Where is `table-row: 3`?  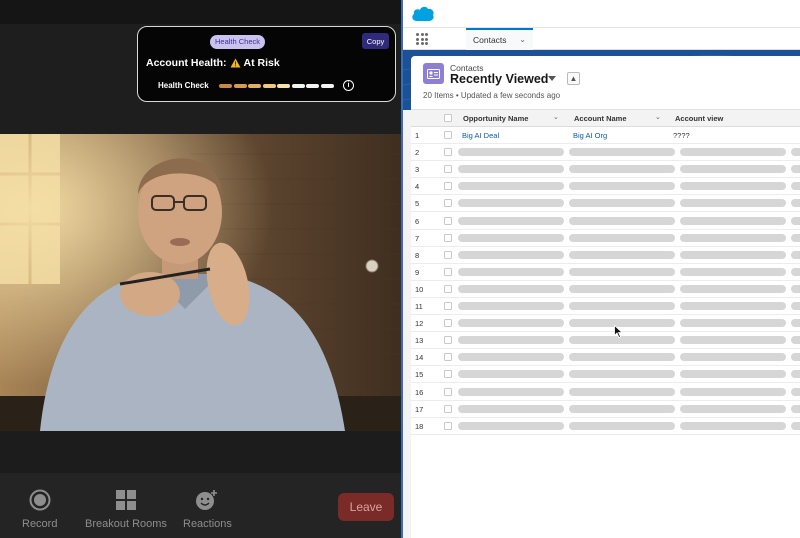 table-row: 3 is located at coordinates (605, 170).